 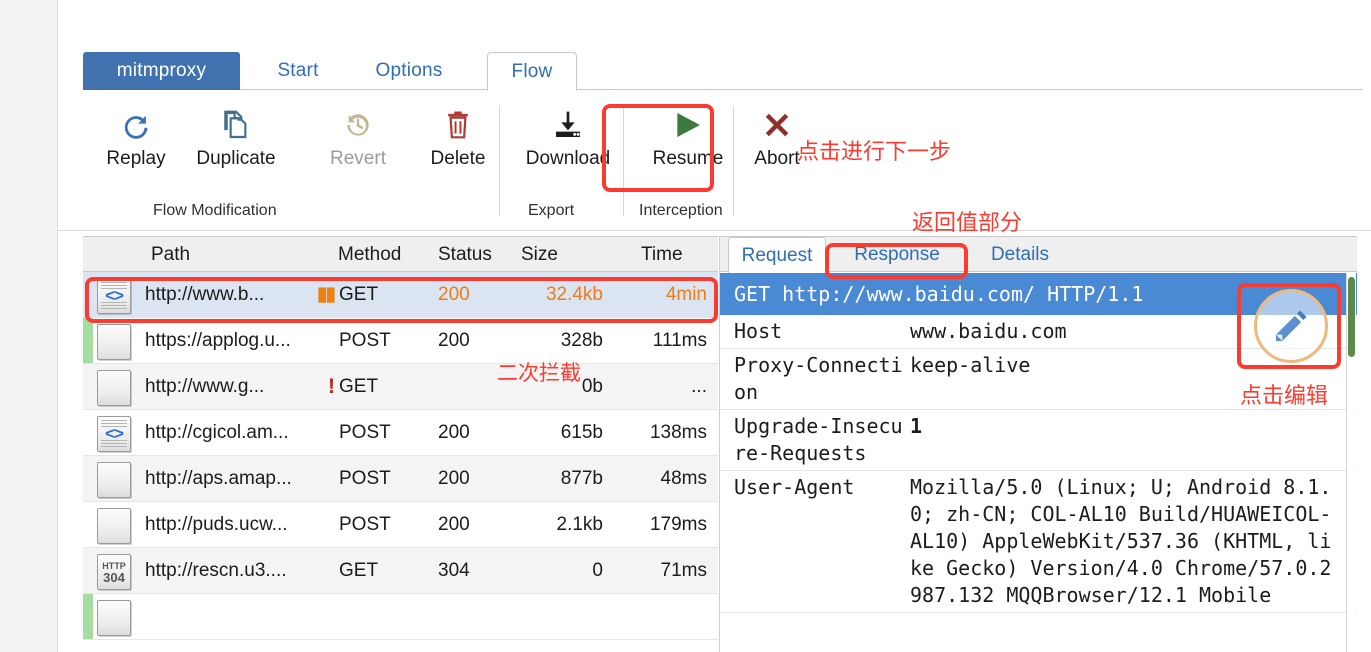 I want to click on row-size: 615b, so click(x=581, y=432).